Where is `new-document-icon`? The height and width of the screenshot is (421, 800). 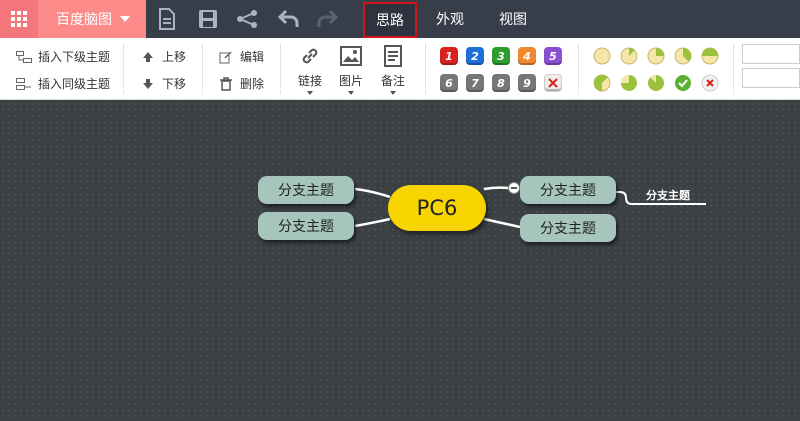 new-document-icon is located at coordinates (167, 19).